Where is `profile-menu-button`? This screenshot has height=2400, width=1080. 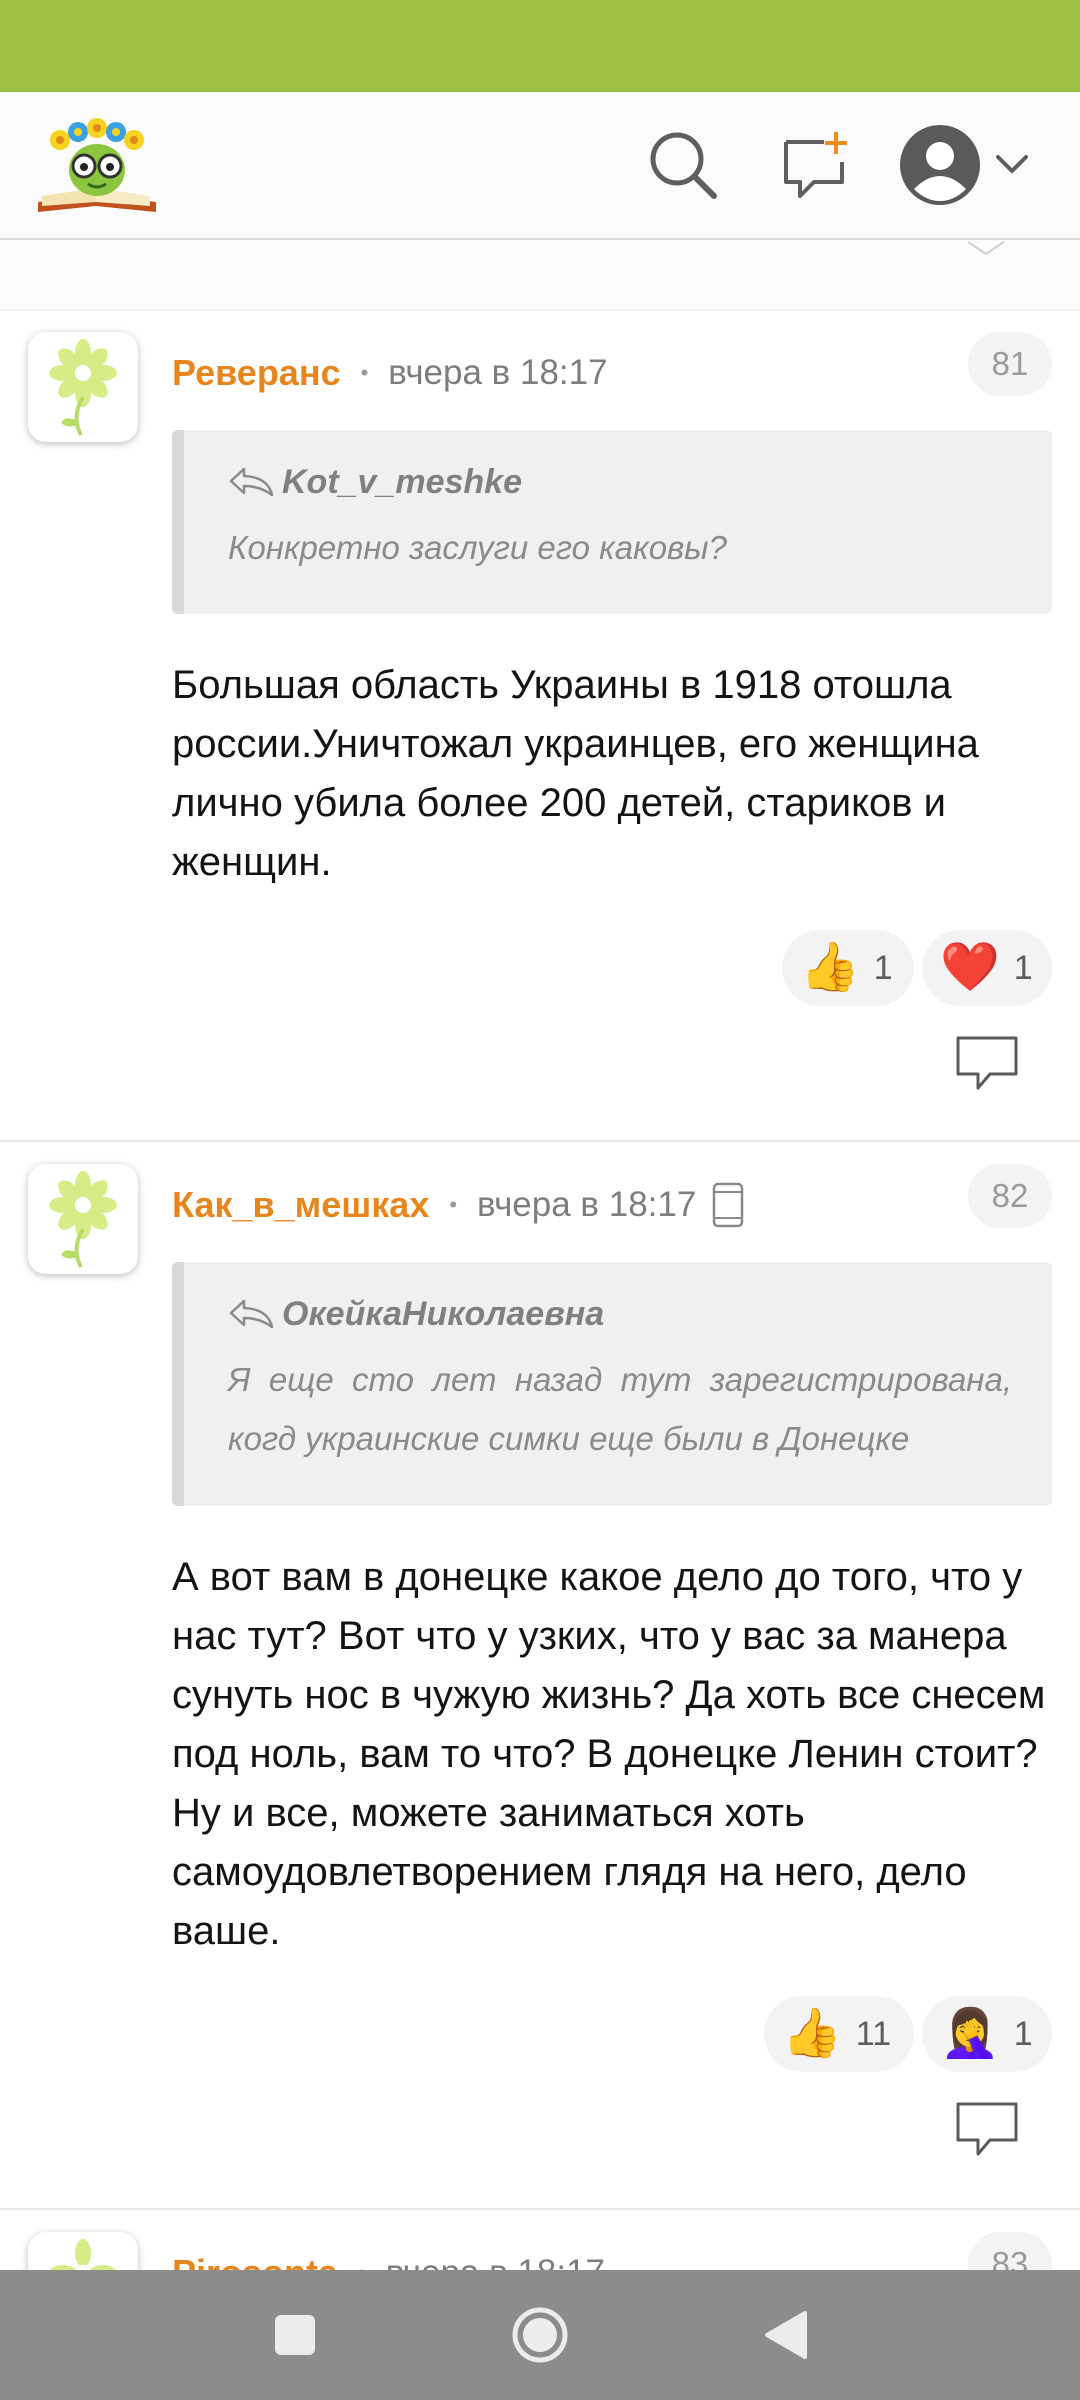
profile-menu-button is located at coordinates (968, 165).